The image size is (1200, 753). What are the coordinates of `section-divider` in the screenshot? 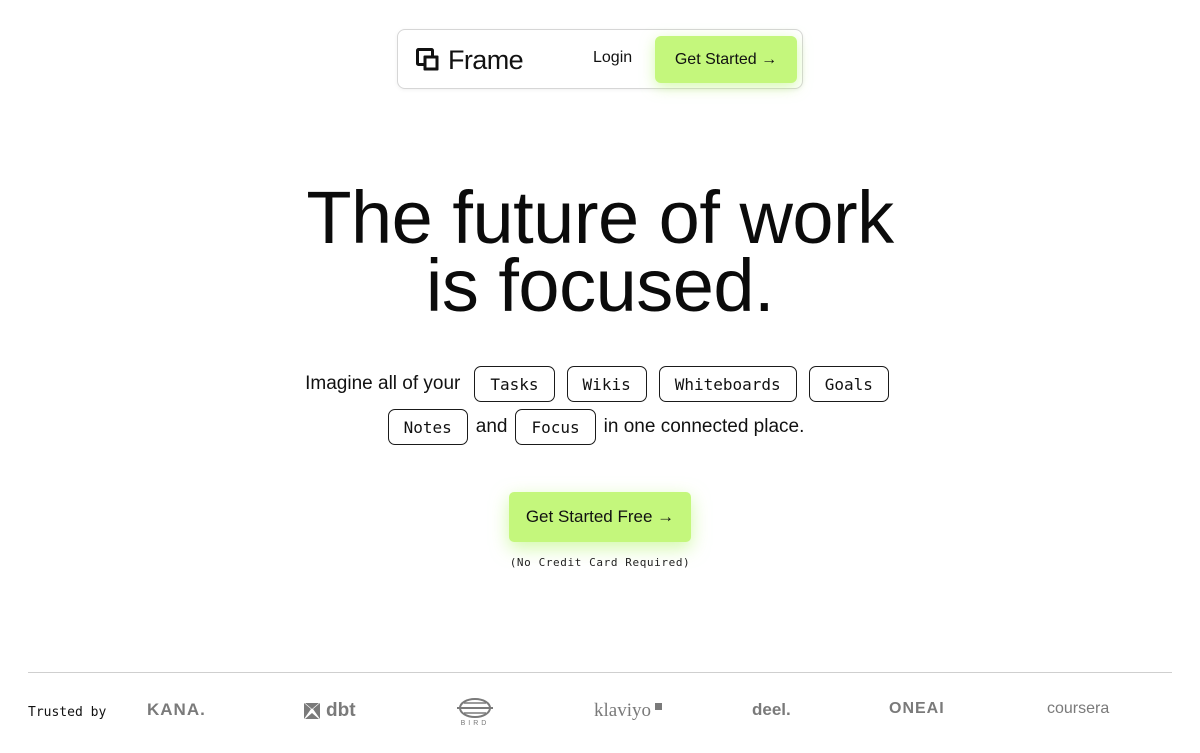 It's located at (600, 672).